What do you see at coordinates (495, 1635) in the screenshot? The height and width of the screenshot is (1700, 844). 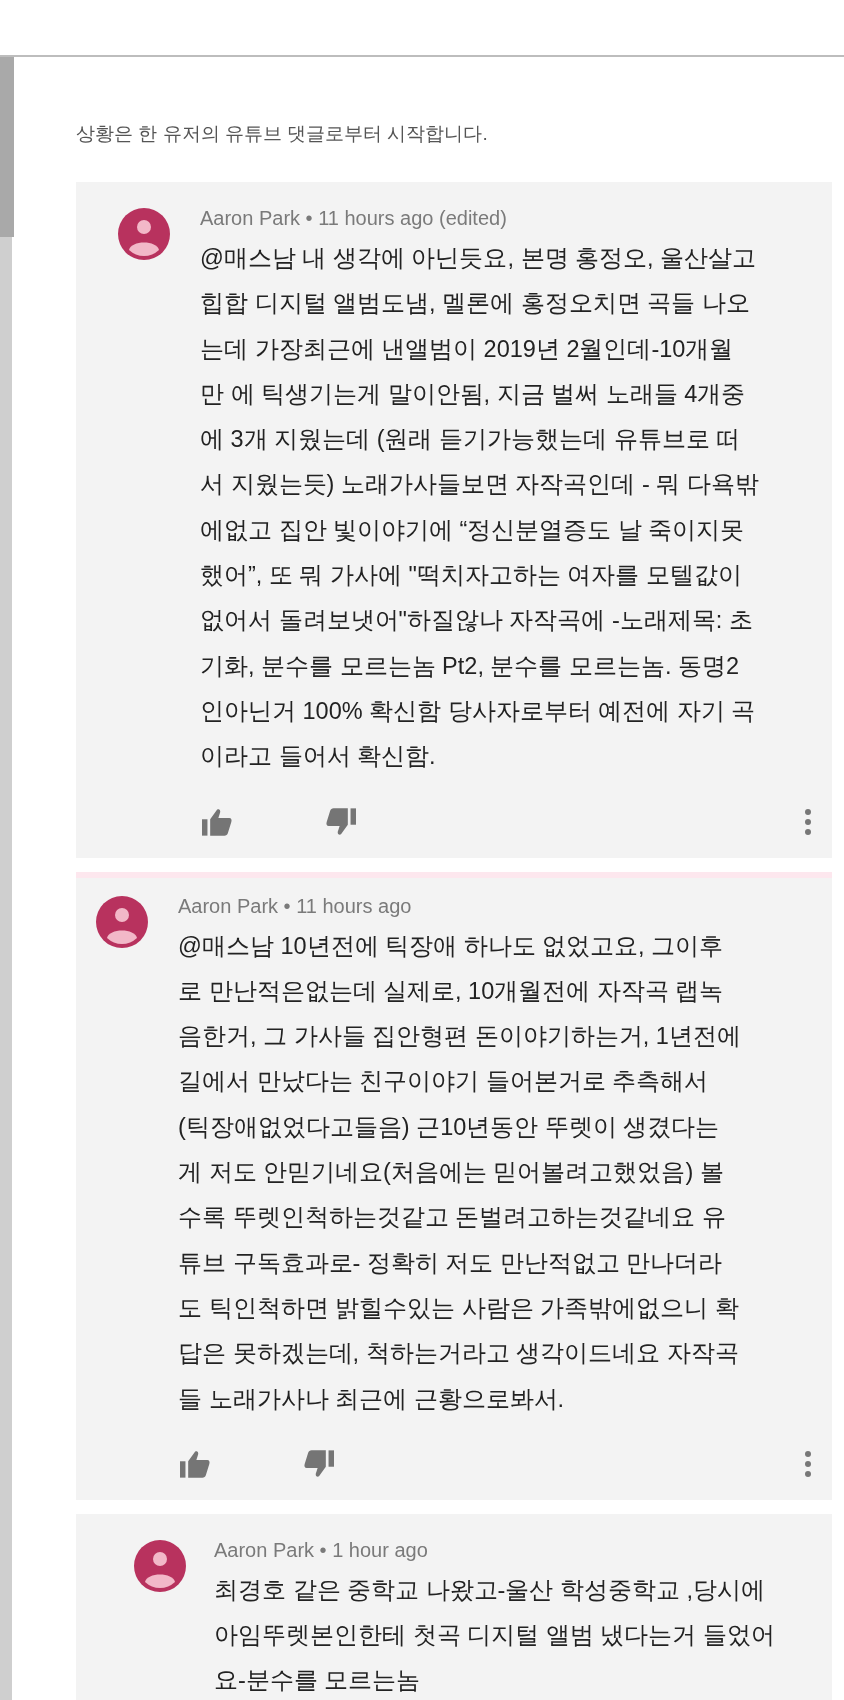 I see `comment-text: 최경호 같은 중학교 나왔고-울산 학성중학교 ,당시에 아임뚜렛본인한테 첫곡 디지털 앨범 냈다는거 들었어 요-분수를 모르는놈` at bounding box center [495, 1635].